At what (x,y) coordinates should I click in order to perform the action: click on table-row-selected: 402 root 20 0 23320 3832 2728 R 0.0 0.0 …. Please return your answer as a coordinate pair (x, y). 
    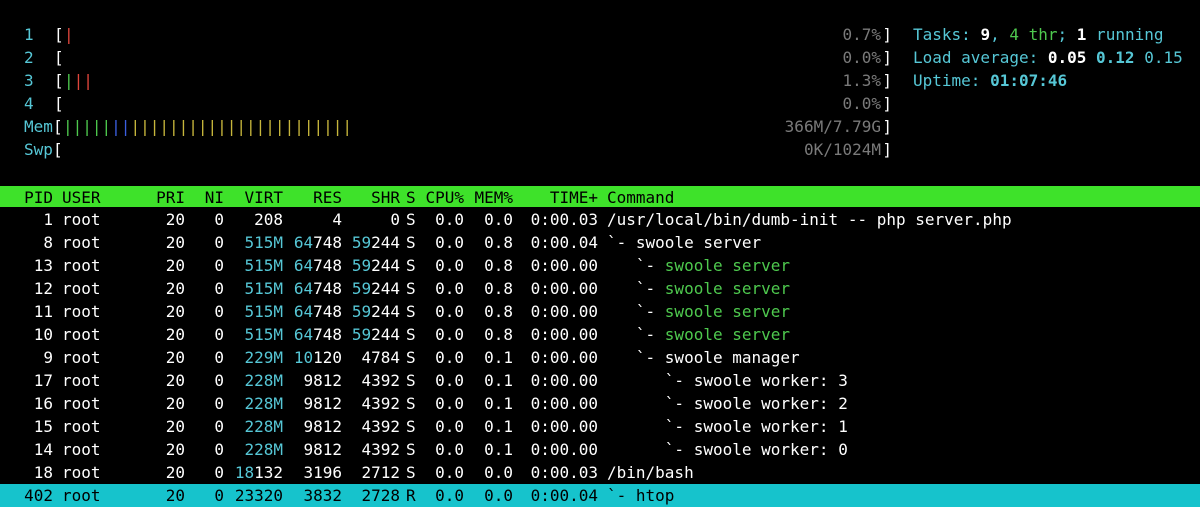
    Looking at the image, I should click on (600, 495).